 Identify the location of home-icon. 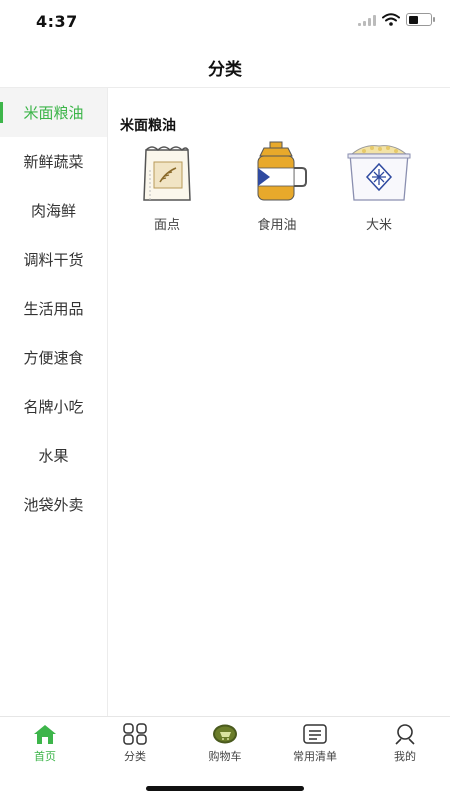
(45, 734).